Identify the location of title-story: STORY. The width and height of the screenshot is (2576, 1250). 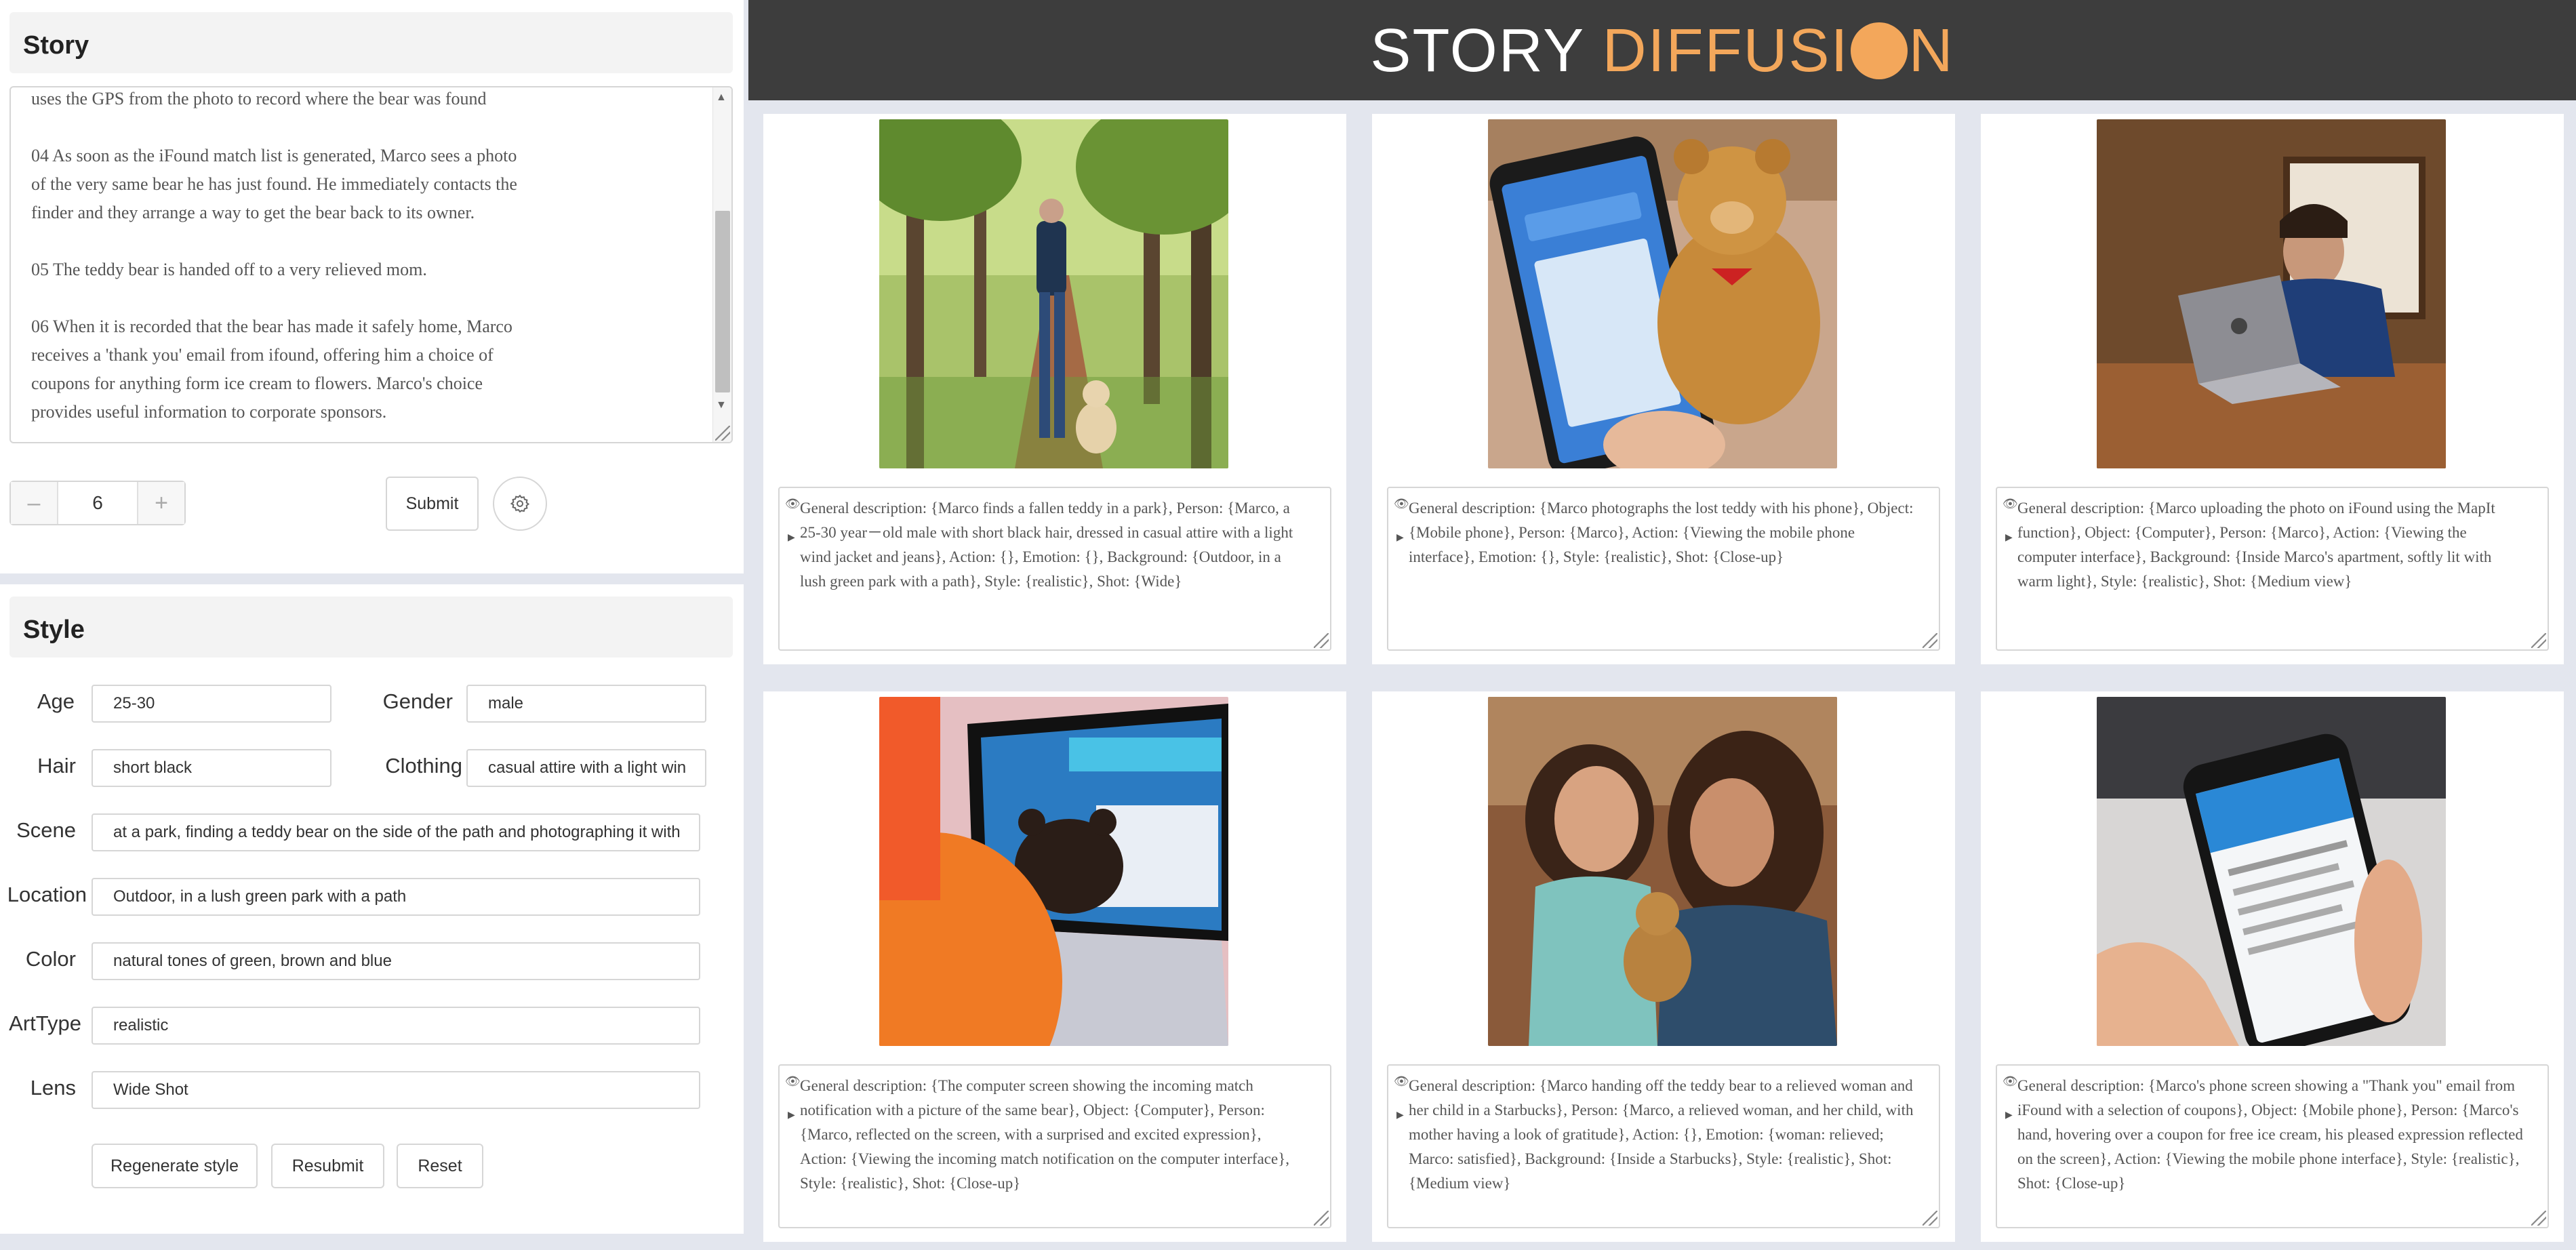
(1486, 51).